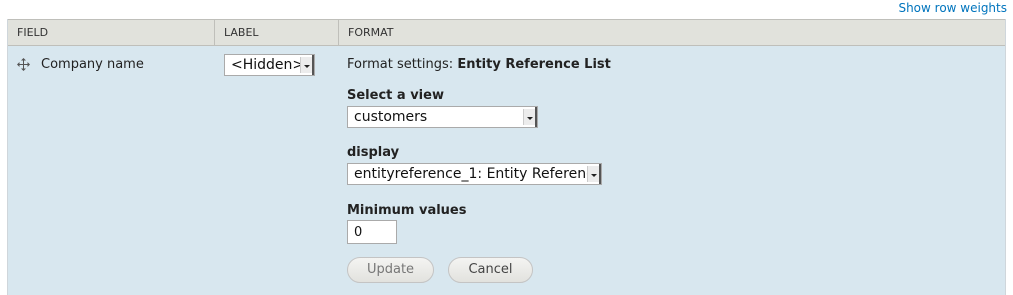 This screenshot has width=1013, height=295. I want to click on label-display-select: <Hidden>, so click(269, 65).